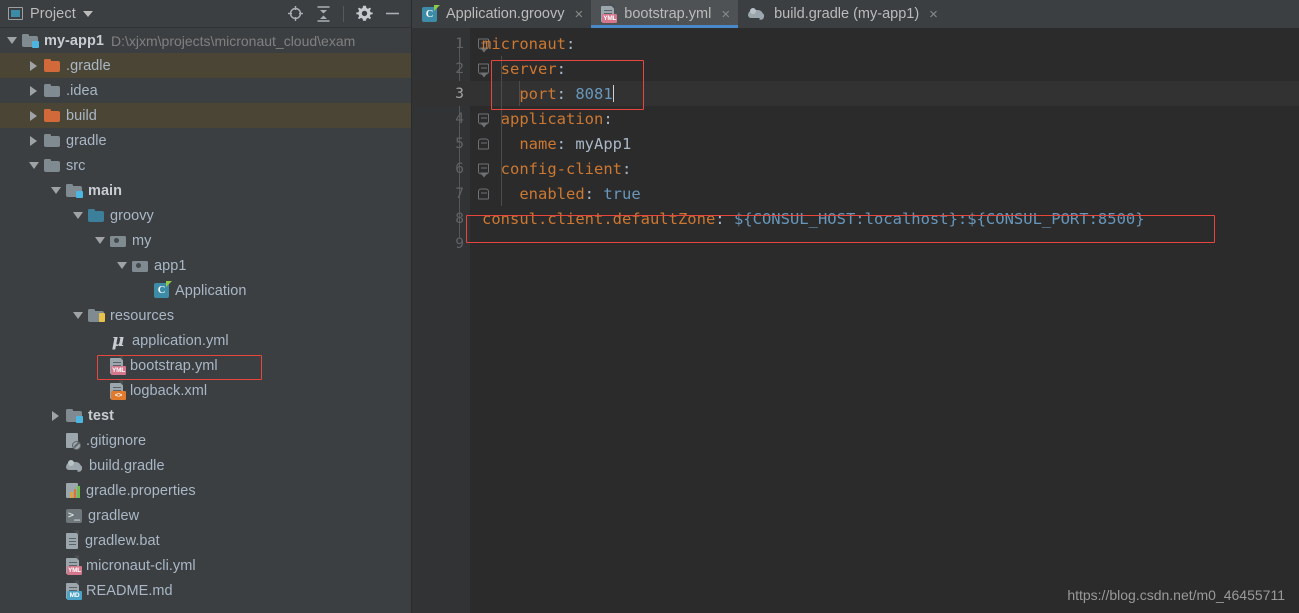  What do you see at coordinates (205, 440) in the screenshot?
I see `tree-item-gitignore: .gitignore` at bounding box center [205, 440].